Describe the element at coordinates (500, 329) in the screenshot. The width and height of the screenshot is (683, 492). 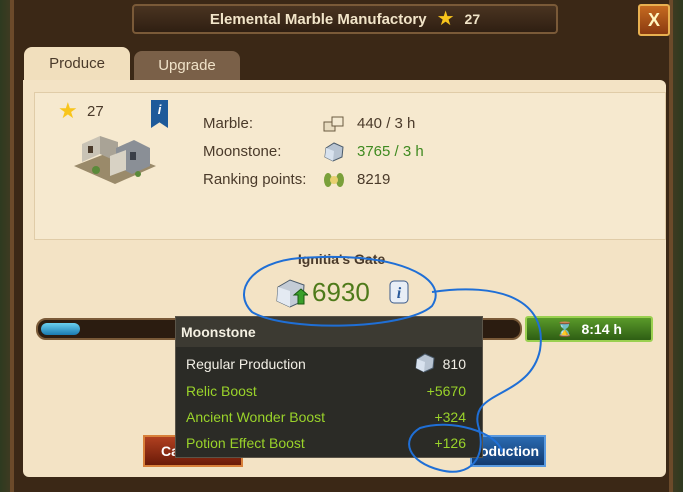
I see `progress-bar-end` at that location.